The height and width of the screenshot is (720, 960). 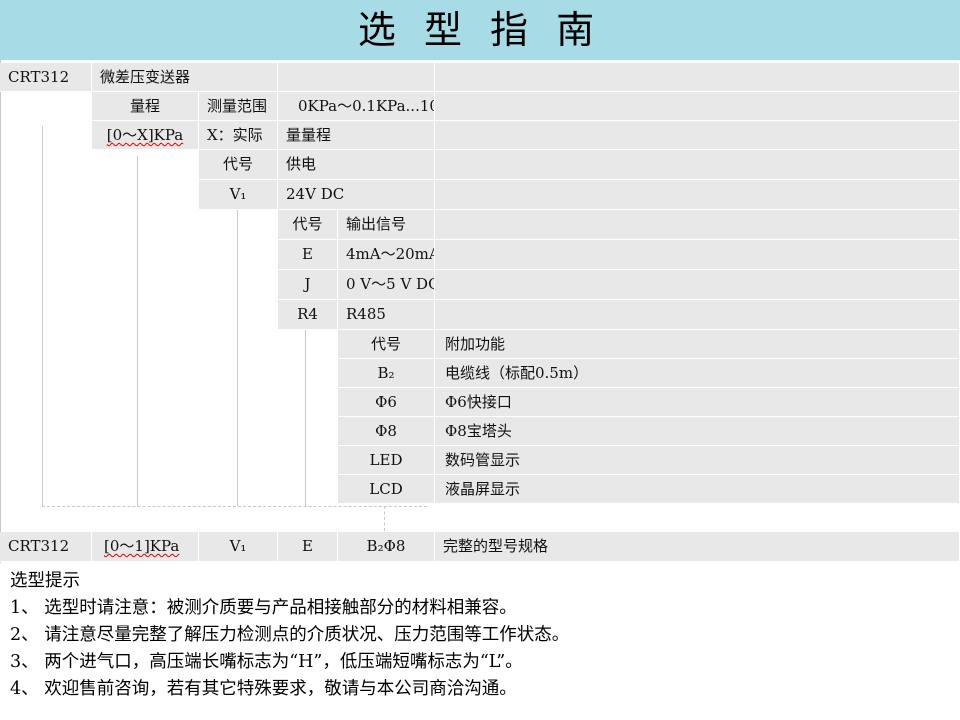 What do you see at coordinates (356, 195) in the screenshot?
I see `power-value-cell: 24V DC` at bounding box center [356, 195].